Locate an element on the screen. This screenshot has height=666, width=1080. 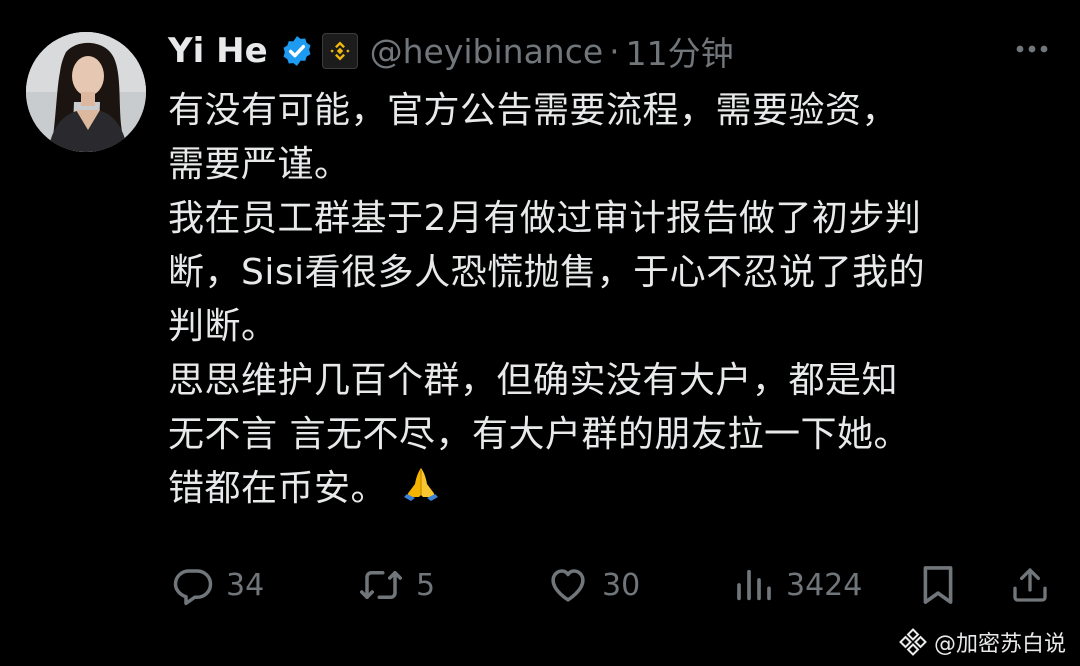
tweet-line: 我在员工群基于2月有做过审计报告做了初步判 is located at coordinates (545, 218).